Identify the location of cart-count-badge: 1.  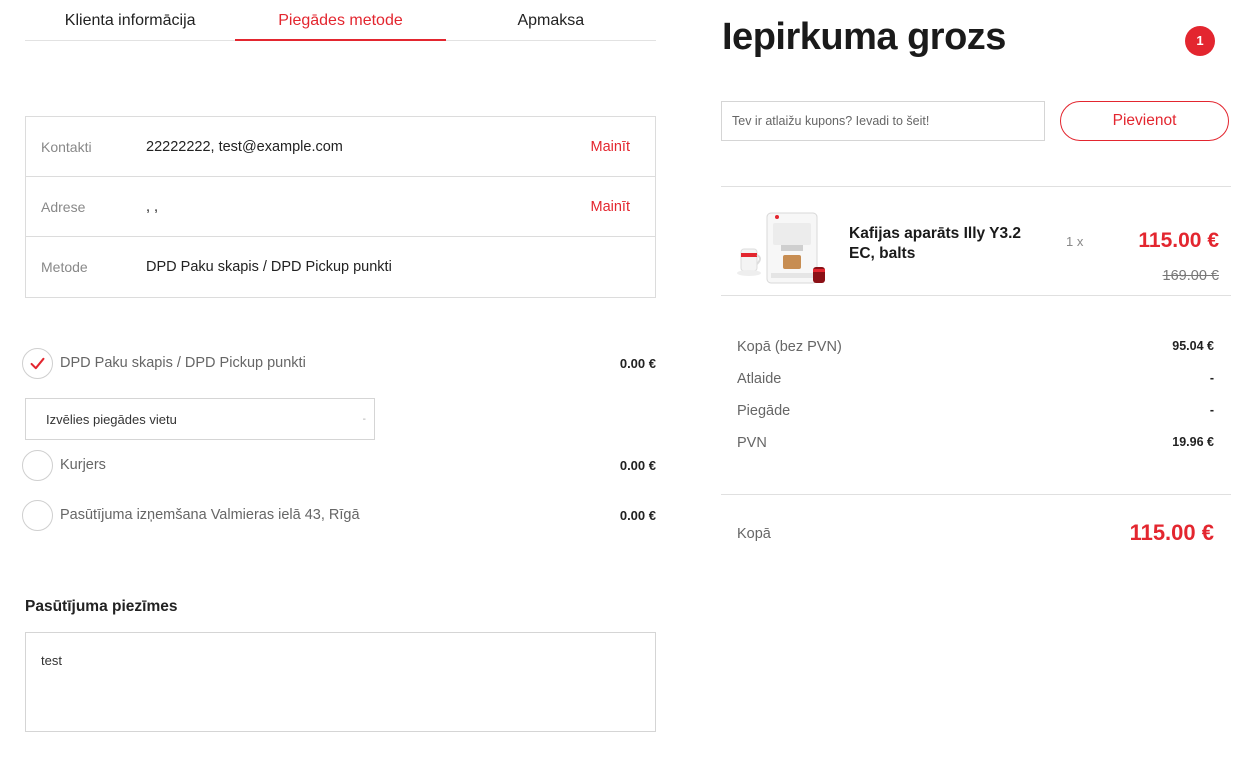
(1200, 41).